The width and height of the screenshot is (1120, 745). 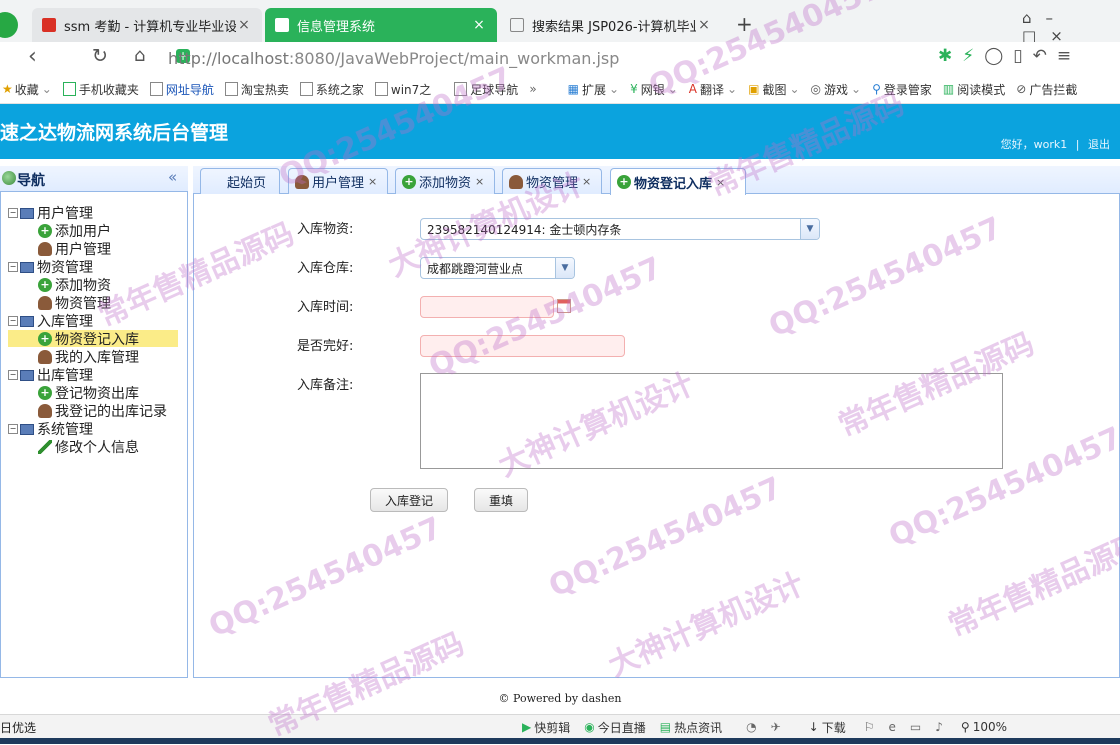 I want to click on bookmark-item: 系统之家, so click(x=331, y=89).